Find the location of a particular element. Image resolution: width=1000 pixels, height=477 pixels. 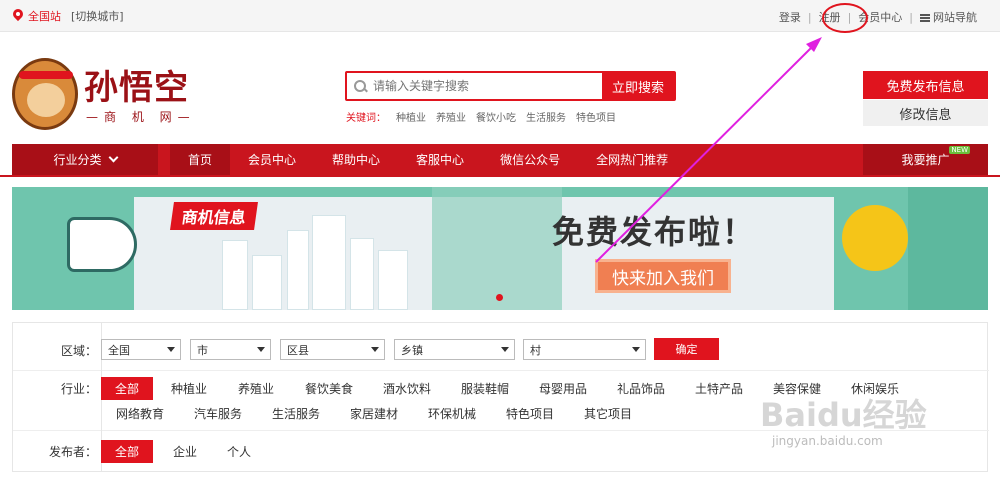

location-pin-icon is located at coordinates (18, 16).